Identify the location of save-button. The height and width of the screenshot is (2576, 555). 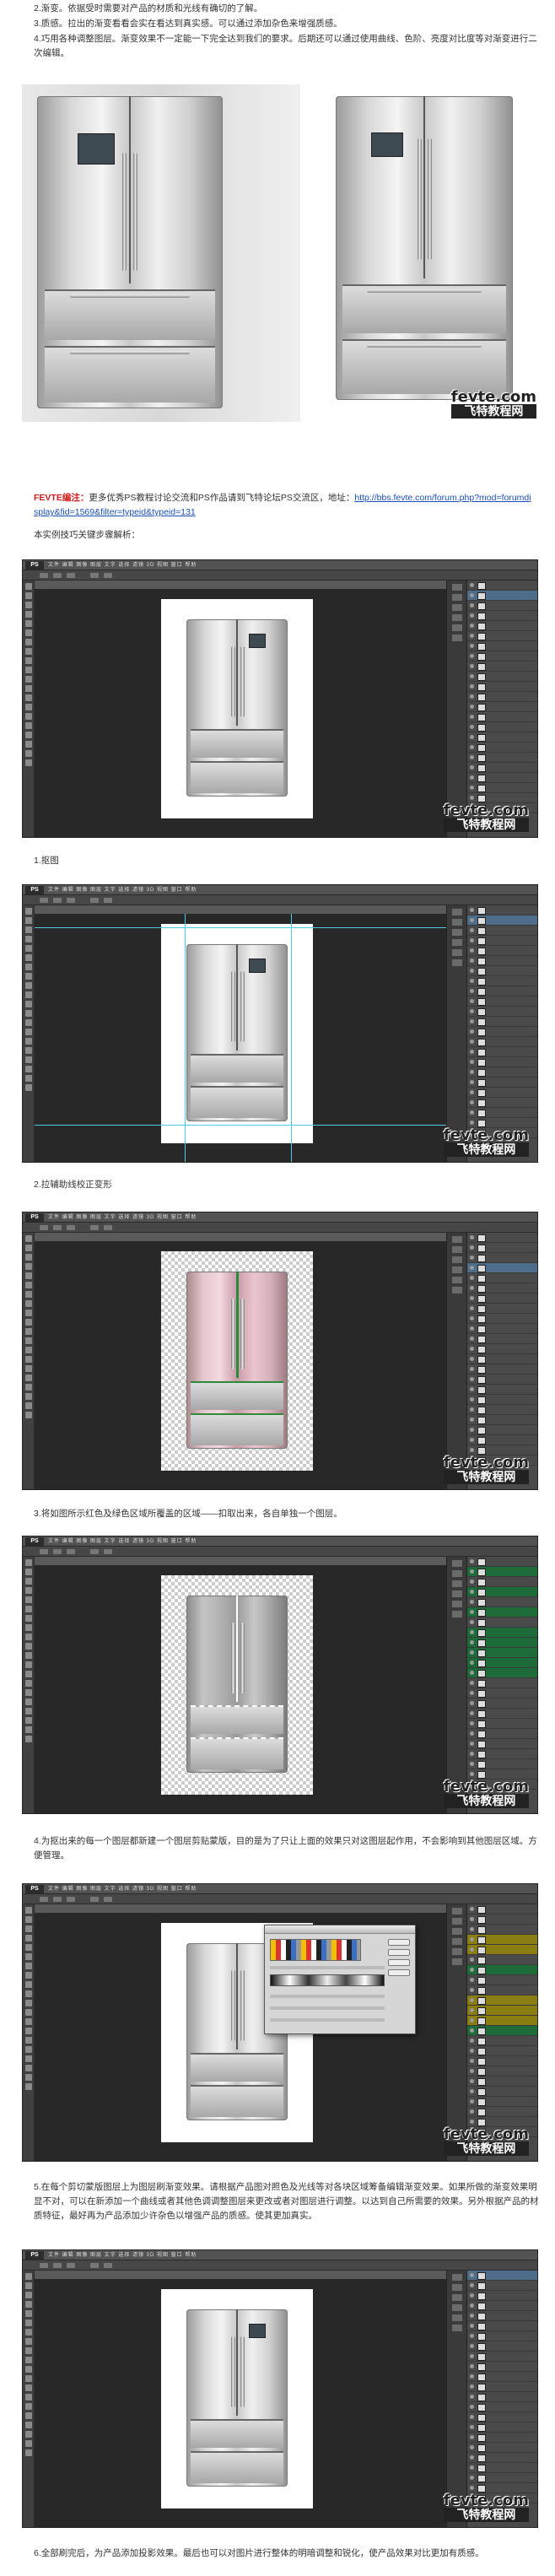
(399, 1972).